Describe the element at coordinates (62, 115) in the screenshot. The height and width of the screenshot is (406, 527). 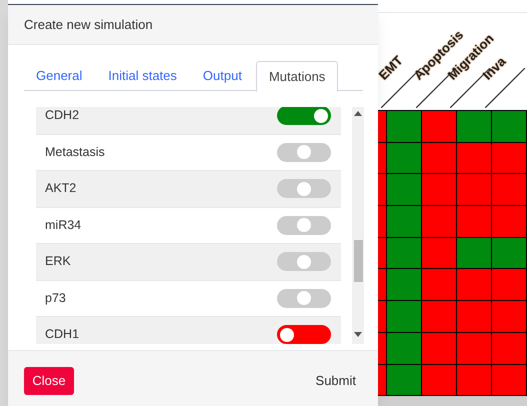
I see `mutation-label: CDH2` at that location.